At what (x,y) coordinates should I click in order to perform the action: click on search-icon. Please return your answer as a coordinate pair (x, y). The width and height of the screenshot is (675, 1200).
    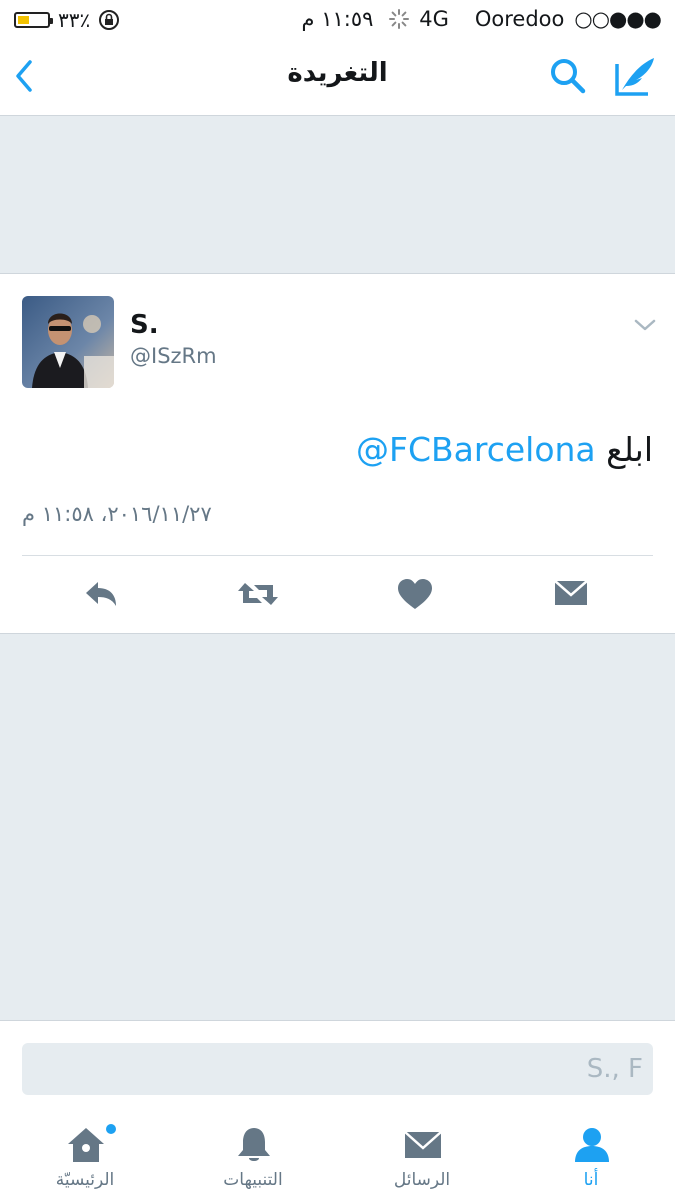
    Looking at the image, I should click on (568, 76).